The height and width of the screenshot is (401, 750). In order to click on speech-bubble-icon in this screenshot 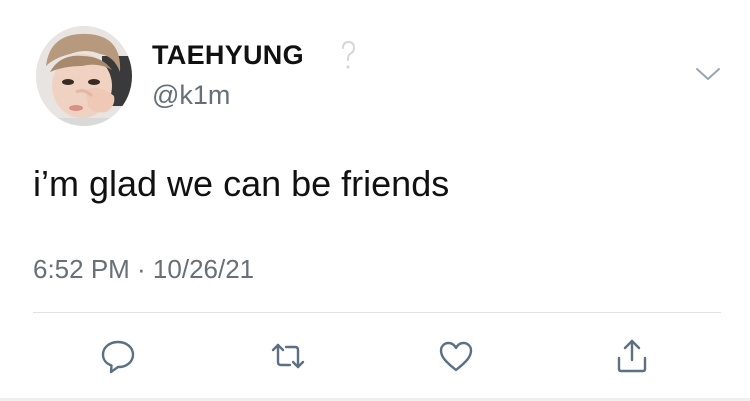, I will do `click(118, 357)`.